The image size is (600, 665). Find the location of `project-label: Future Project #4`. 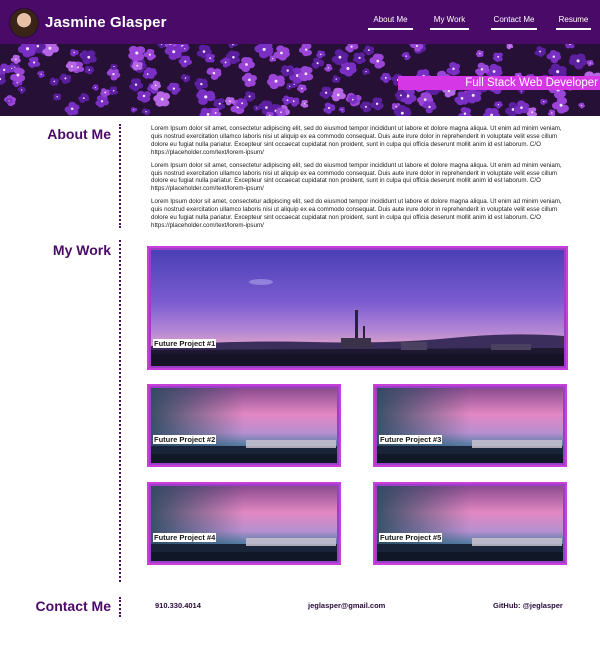

project-label: Future Project #4 is located at coordinates (185, 537).